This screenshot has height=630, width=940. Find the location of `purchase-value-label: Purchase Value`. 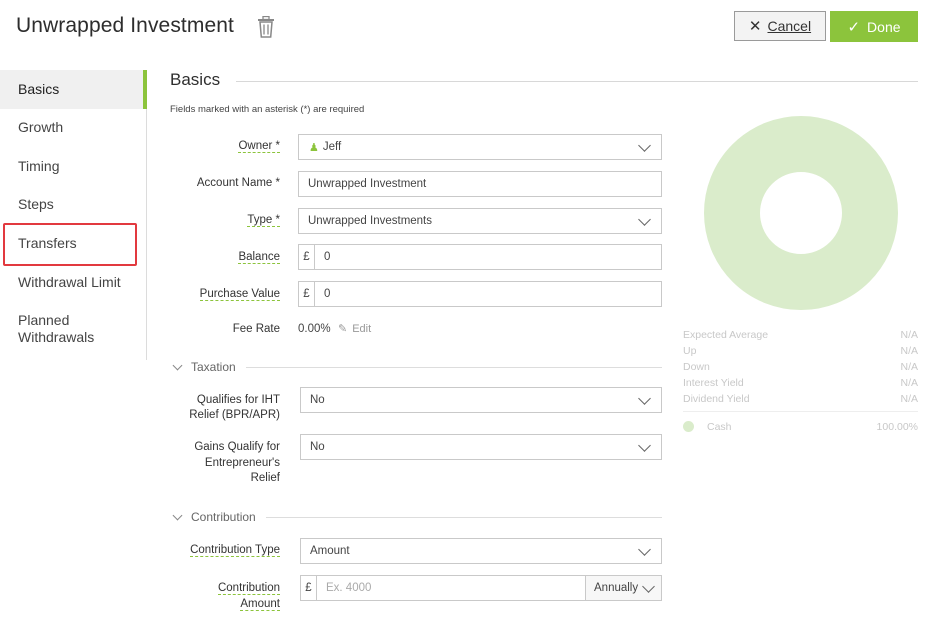

purchase-value-label: Purchase Value is located at coordinates (239, 294).